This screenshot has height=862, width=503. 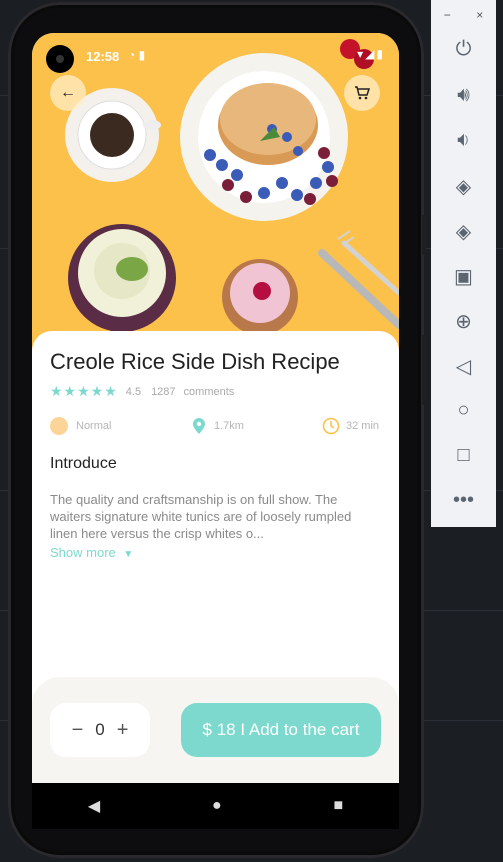 I want to click on back-button: ←, so click(x=68, y=93).